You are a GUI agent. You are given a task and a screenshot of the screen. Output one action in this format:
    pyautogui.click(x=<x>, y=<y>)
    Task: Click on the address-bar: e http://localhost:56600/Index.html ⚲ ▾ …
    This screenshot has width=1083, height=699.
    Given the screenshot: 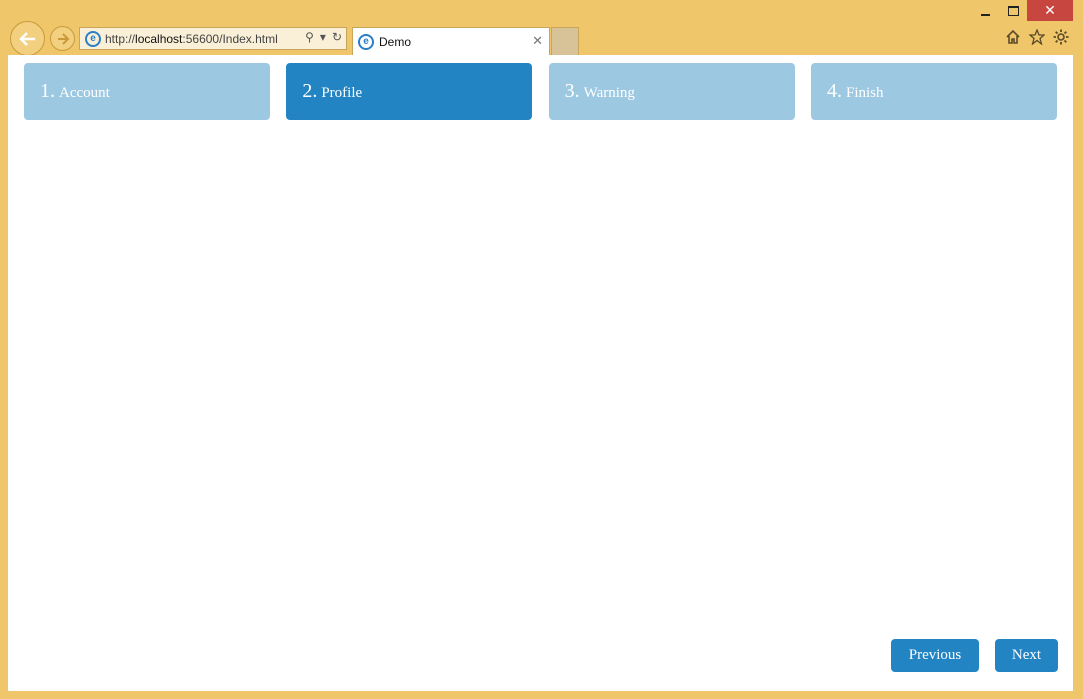 What is the action you would take?
    pyautogui.click(x=213, y=38)
    